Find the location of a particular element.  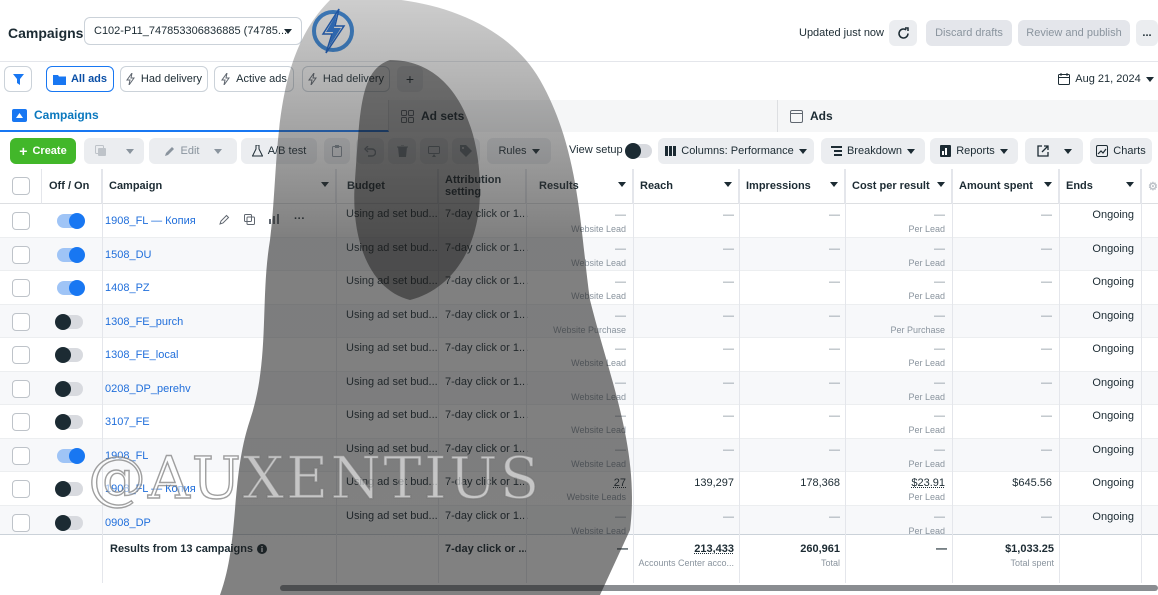

campaign-name-link: 3107_FE is located at coordinates (127, 422).